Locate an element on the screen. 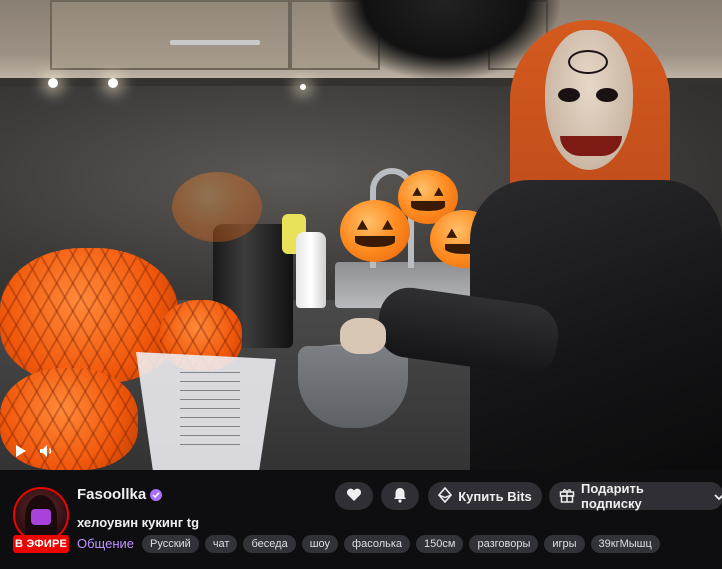 The width and height of the screenshot is (722, 569). jack-o-lantern-balloon is located at coordinates (375, 231).